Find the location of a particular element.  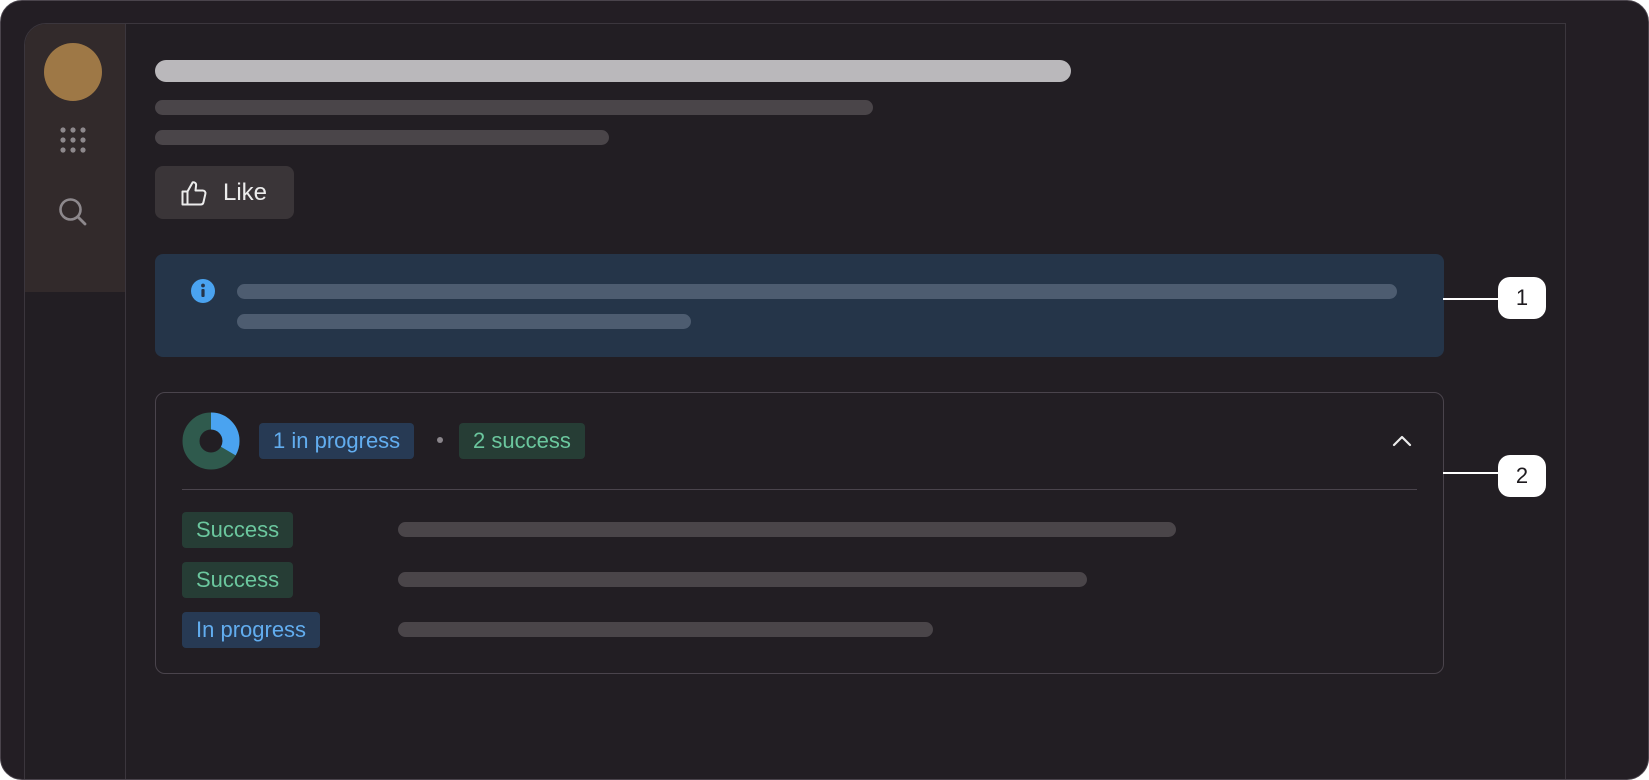

sidebar is located at coordinates (75, 401).